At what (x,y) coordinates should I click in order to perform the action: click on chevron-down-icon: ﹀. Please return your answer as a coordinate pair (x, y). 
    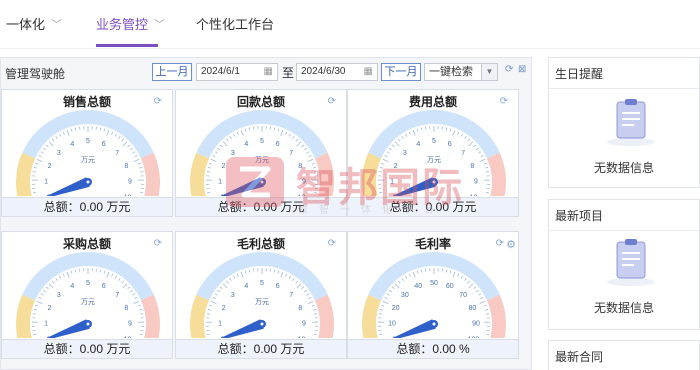
    Looking at the image, I should click on (160, 25).